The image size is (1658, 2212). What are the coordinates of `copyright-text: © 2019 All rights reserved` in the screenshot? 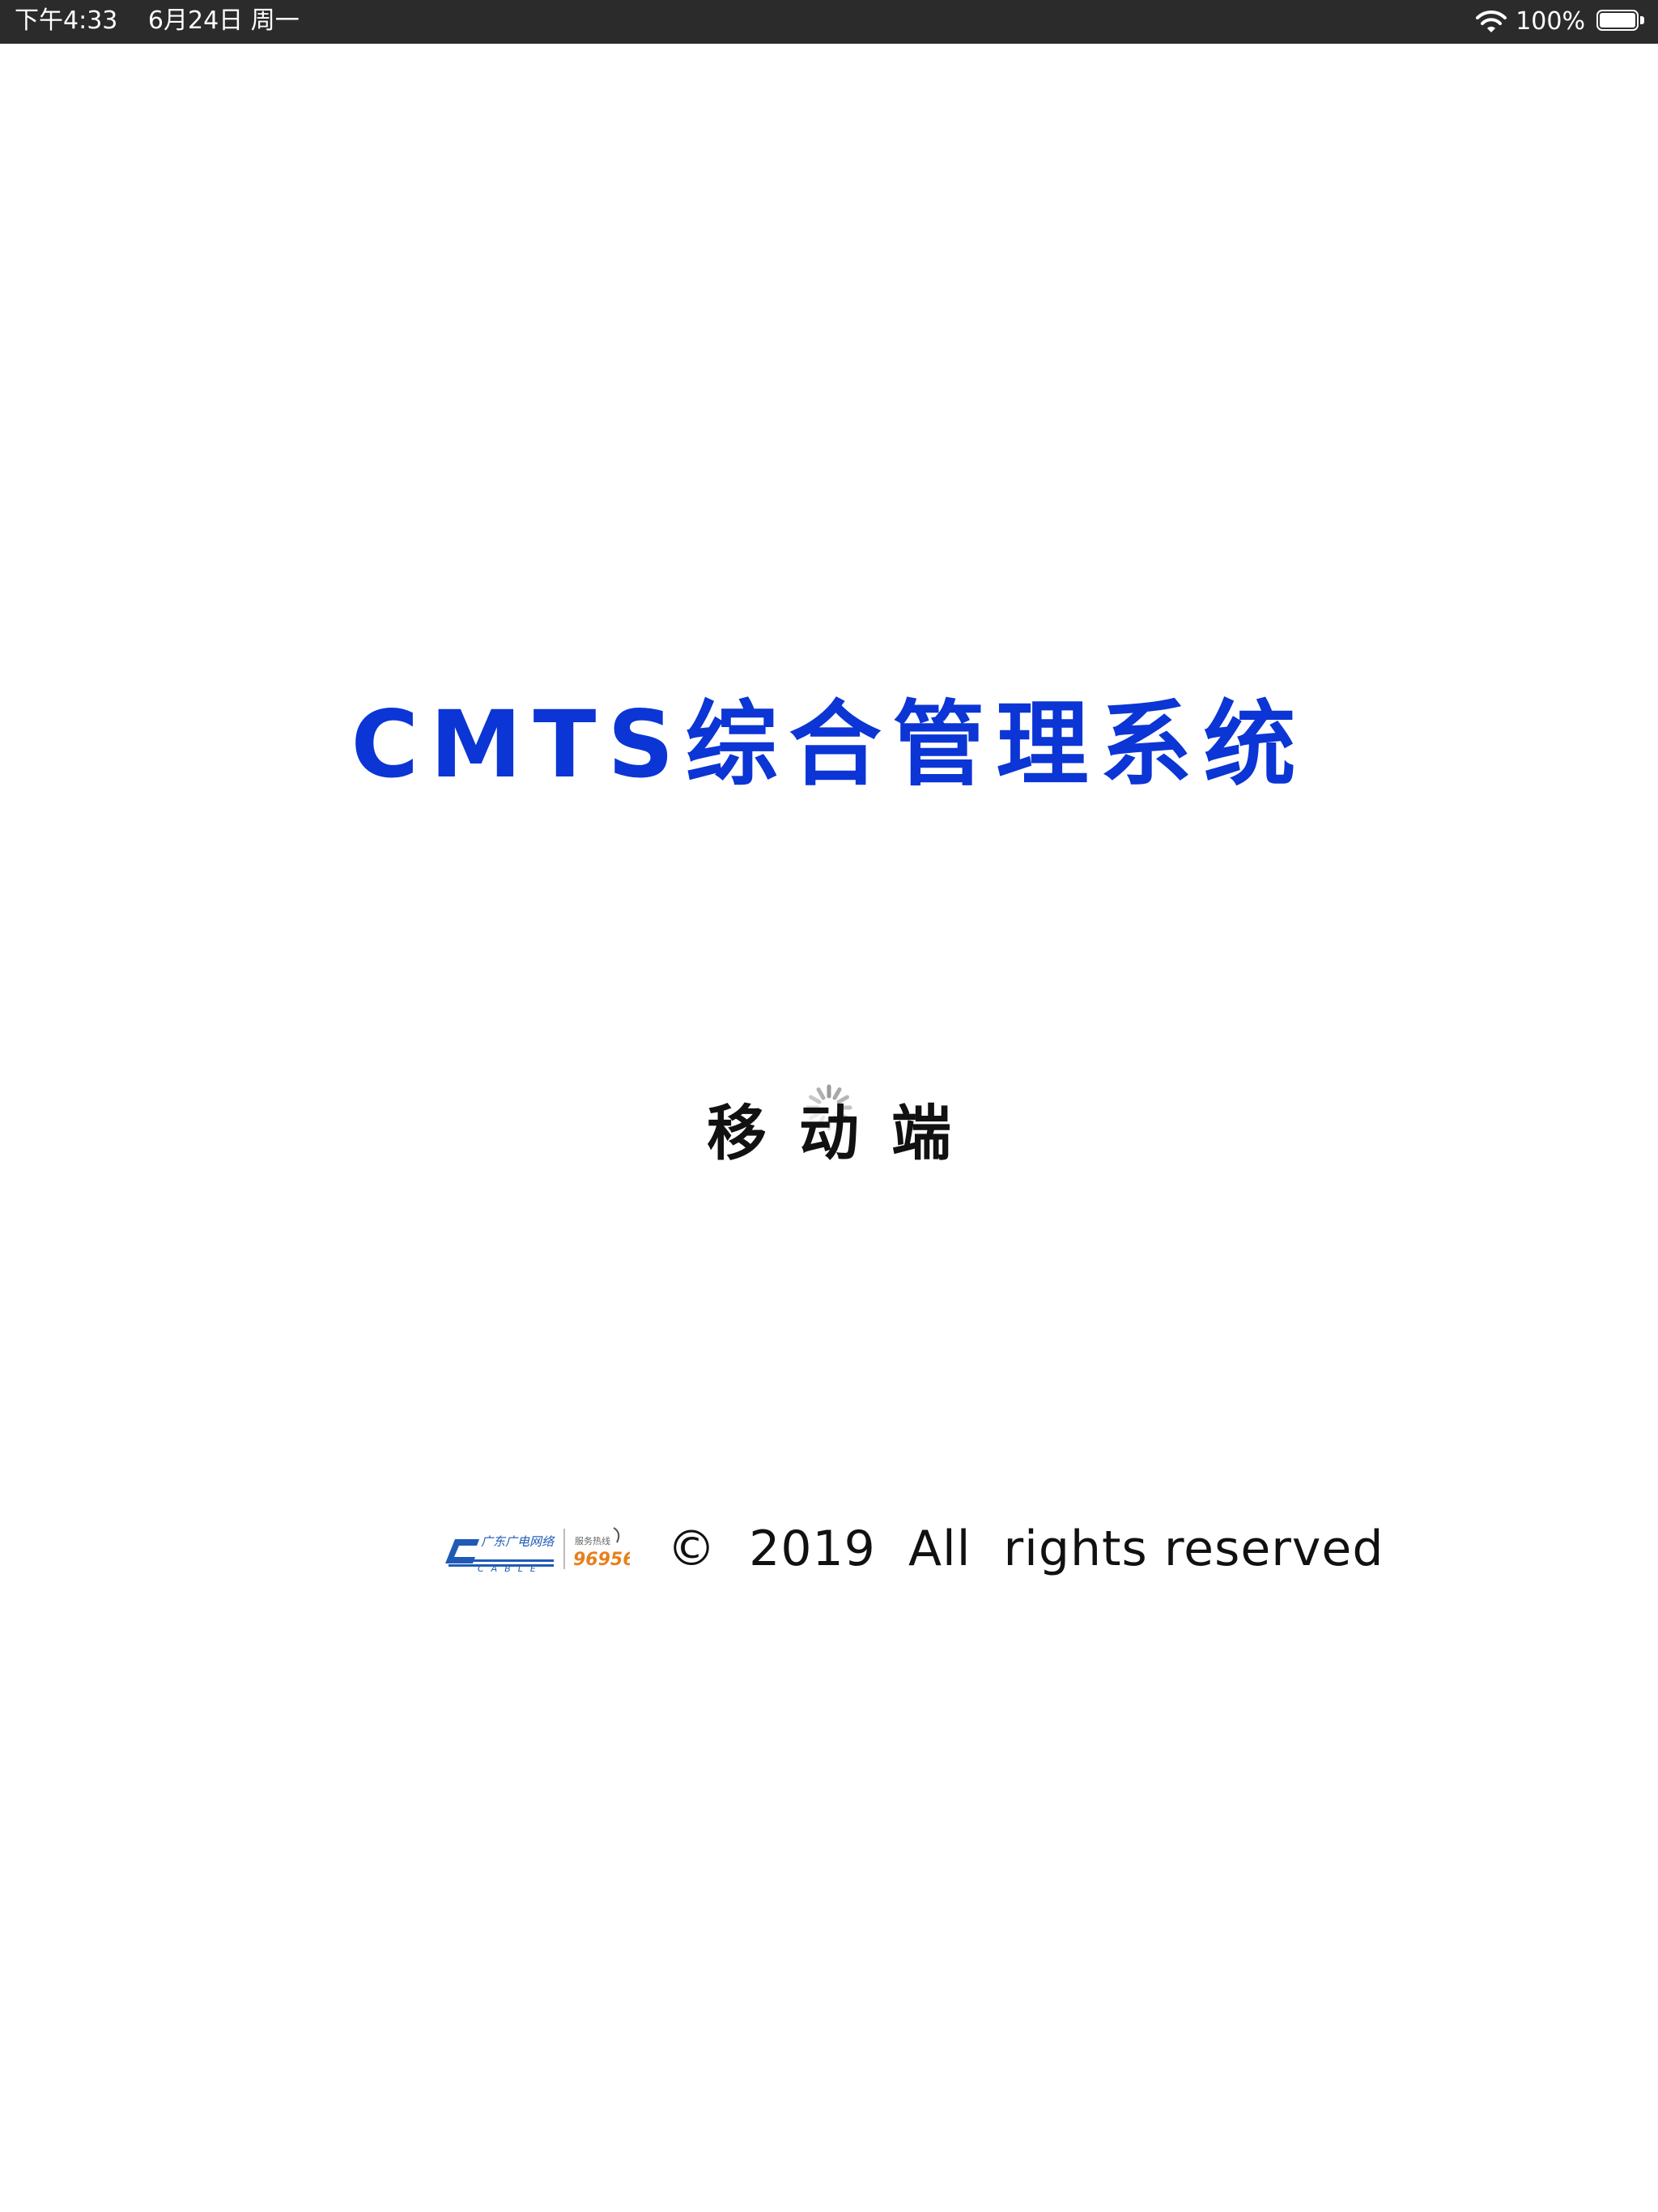 It's located at (1025, 1549).